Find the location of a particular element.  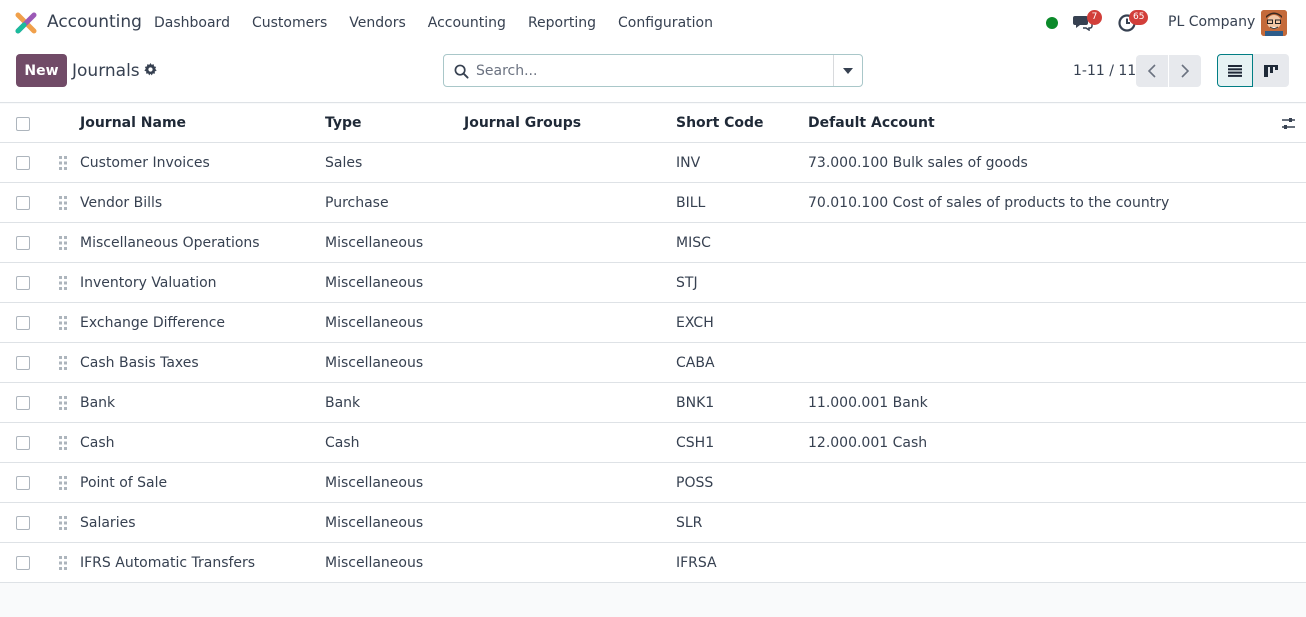

journal-short-code: POSS is located at coordinates (695, 482).